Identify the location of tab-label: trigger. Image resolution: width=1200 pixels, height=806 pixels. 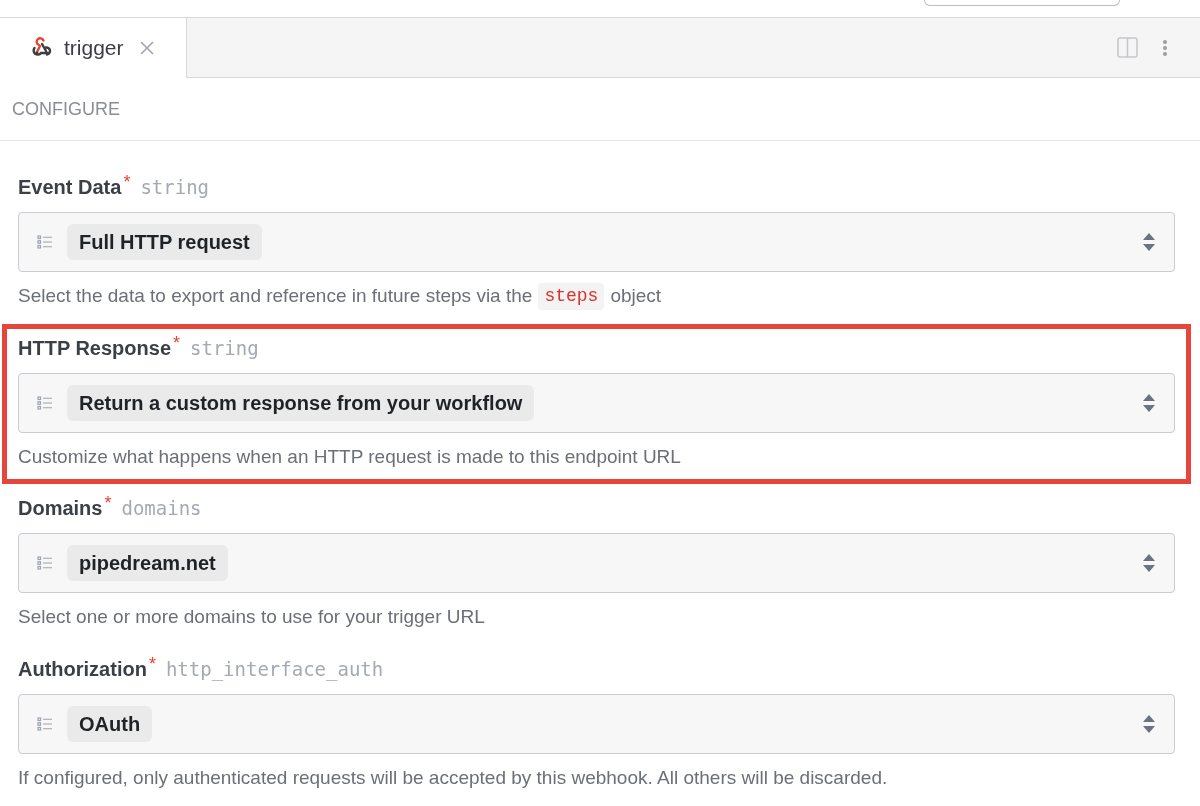
(94, 48).